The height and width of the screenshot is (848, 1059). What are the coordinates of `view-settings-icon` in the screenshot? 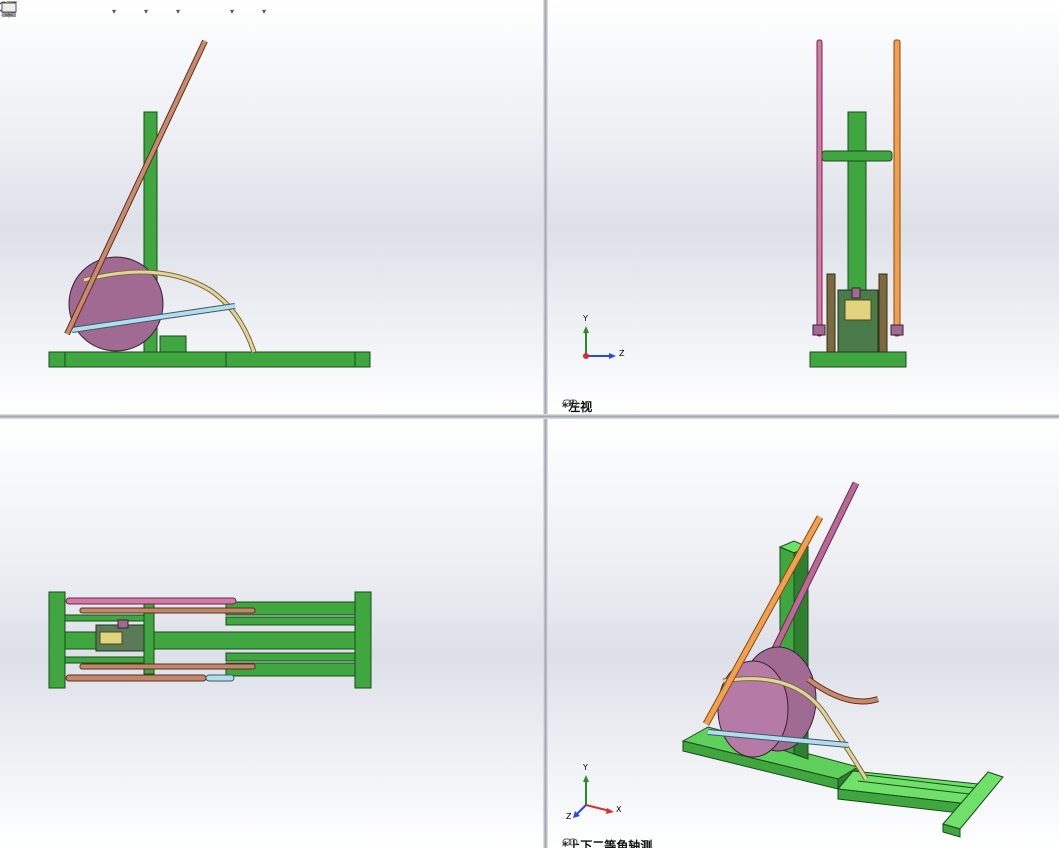 It's located at (129, 11).